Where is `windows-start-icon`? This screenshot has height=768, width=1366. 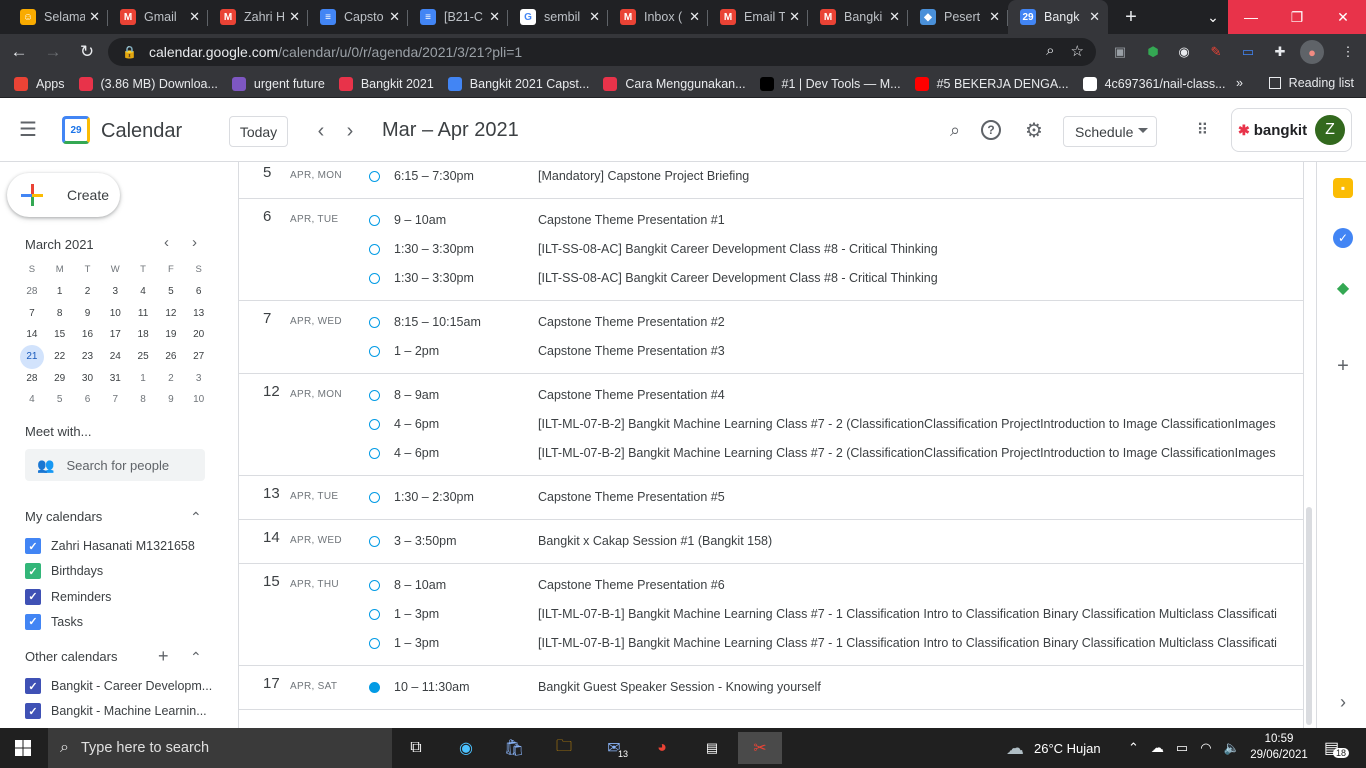
windows-start-icon is located at coordinates (23, 748).